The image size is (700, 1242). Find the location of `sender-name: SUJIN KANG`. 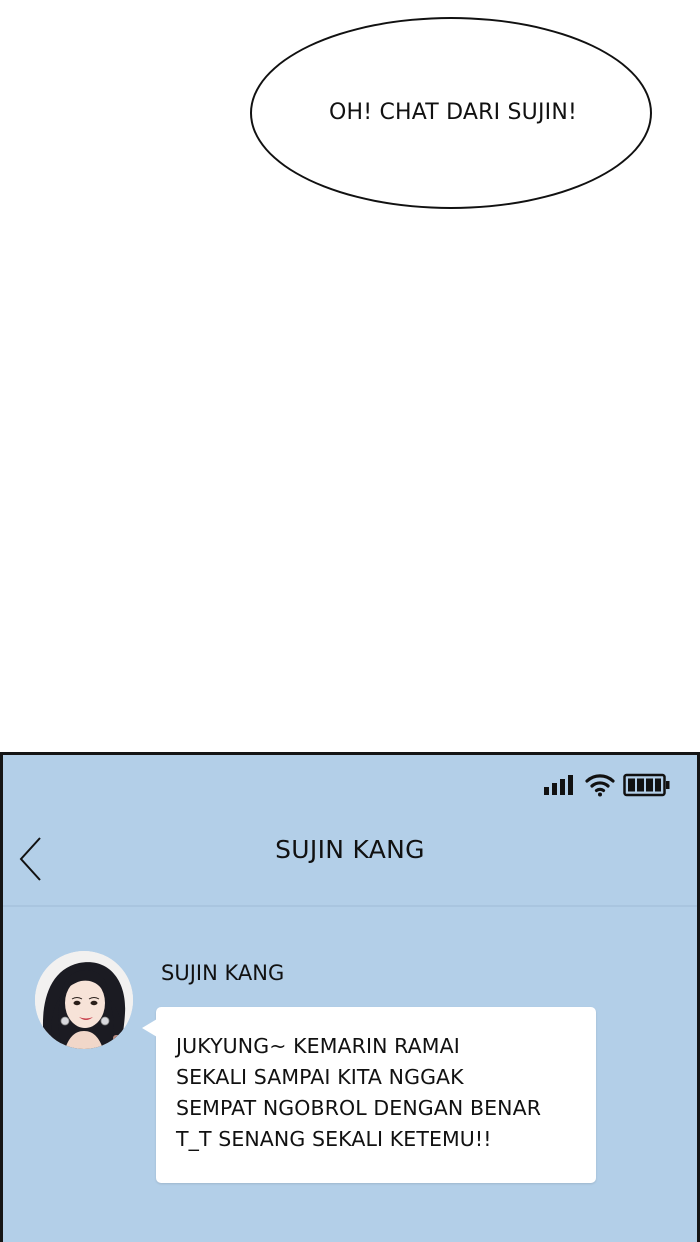

sender-name: SUJIN KANG is located at coordinates (223, 973).